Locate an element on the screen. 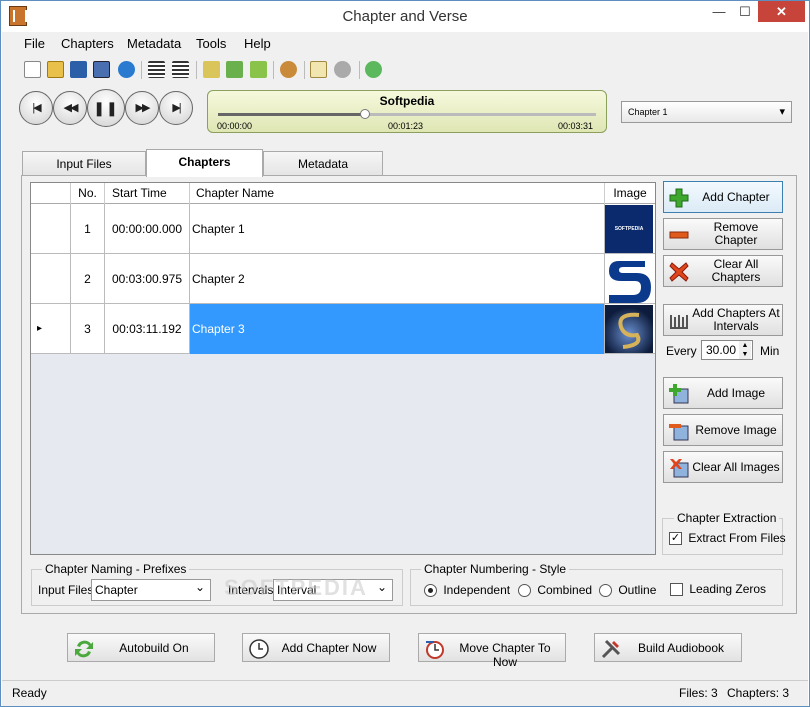 The image size is (810, 707). track-title: Softpedia is located at coordinates (407, 101).